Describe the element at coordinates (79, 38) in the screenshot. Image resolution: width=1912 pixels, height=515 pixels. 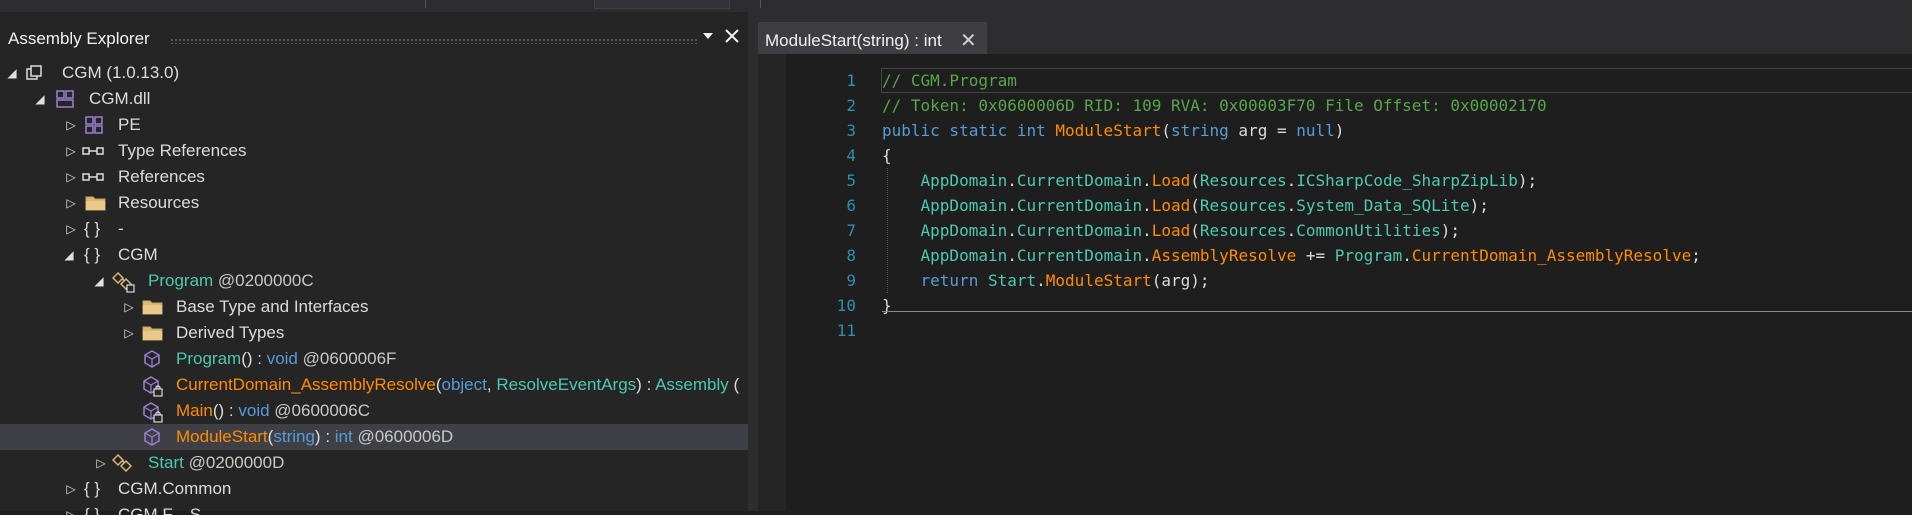
I see `panel-title: Assembly Explorer` at that location.